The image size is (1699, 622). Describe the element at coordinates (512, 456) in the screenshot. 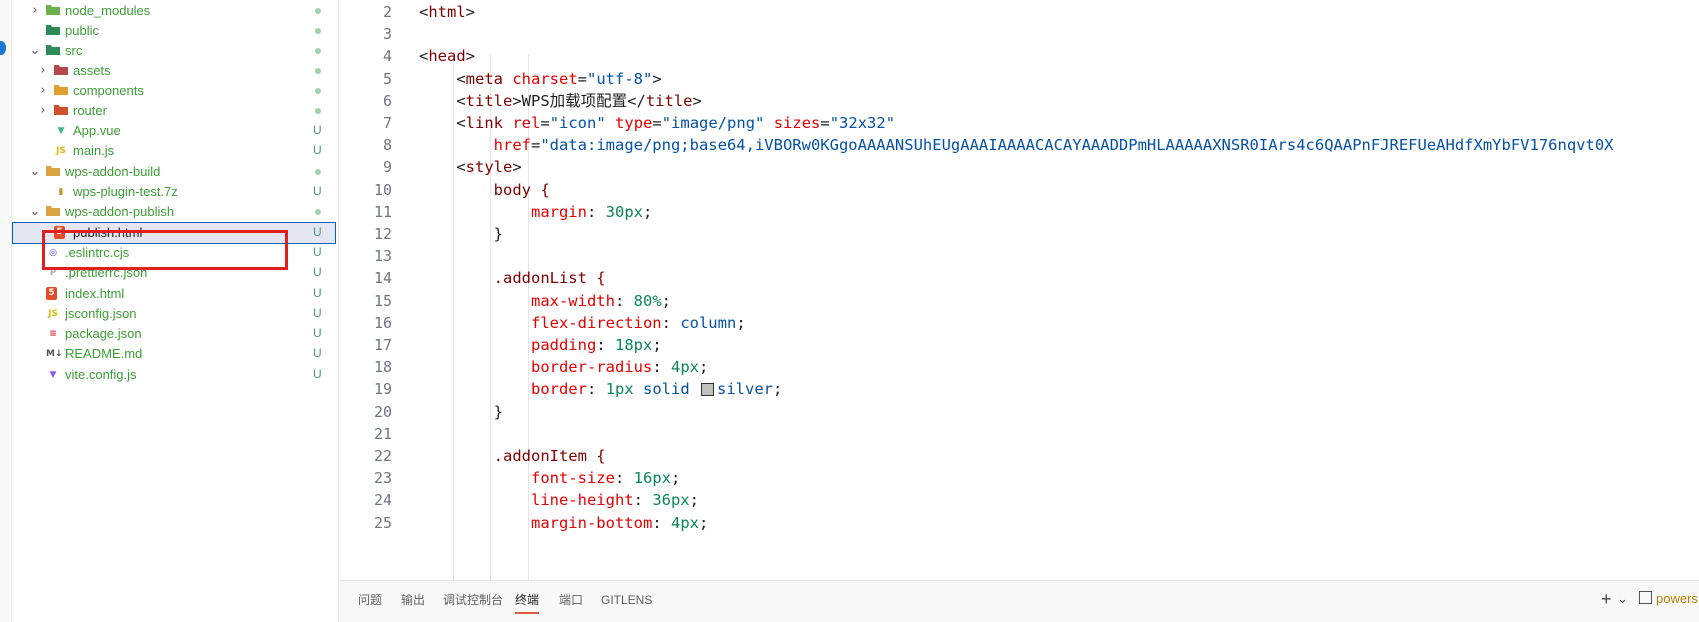

I see `code-text: .addonItem {` at that location.